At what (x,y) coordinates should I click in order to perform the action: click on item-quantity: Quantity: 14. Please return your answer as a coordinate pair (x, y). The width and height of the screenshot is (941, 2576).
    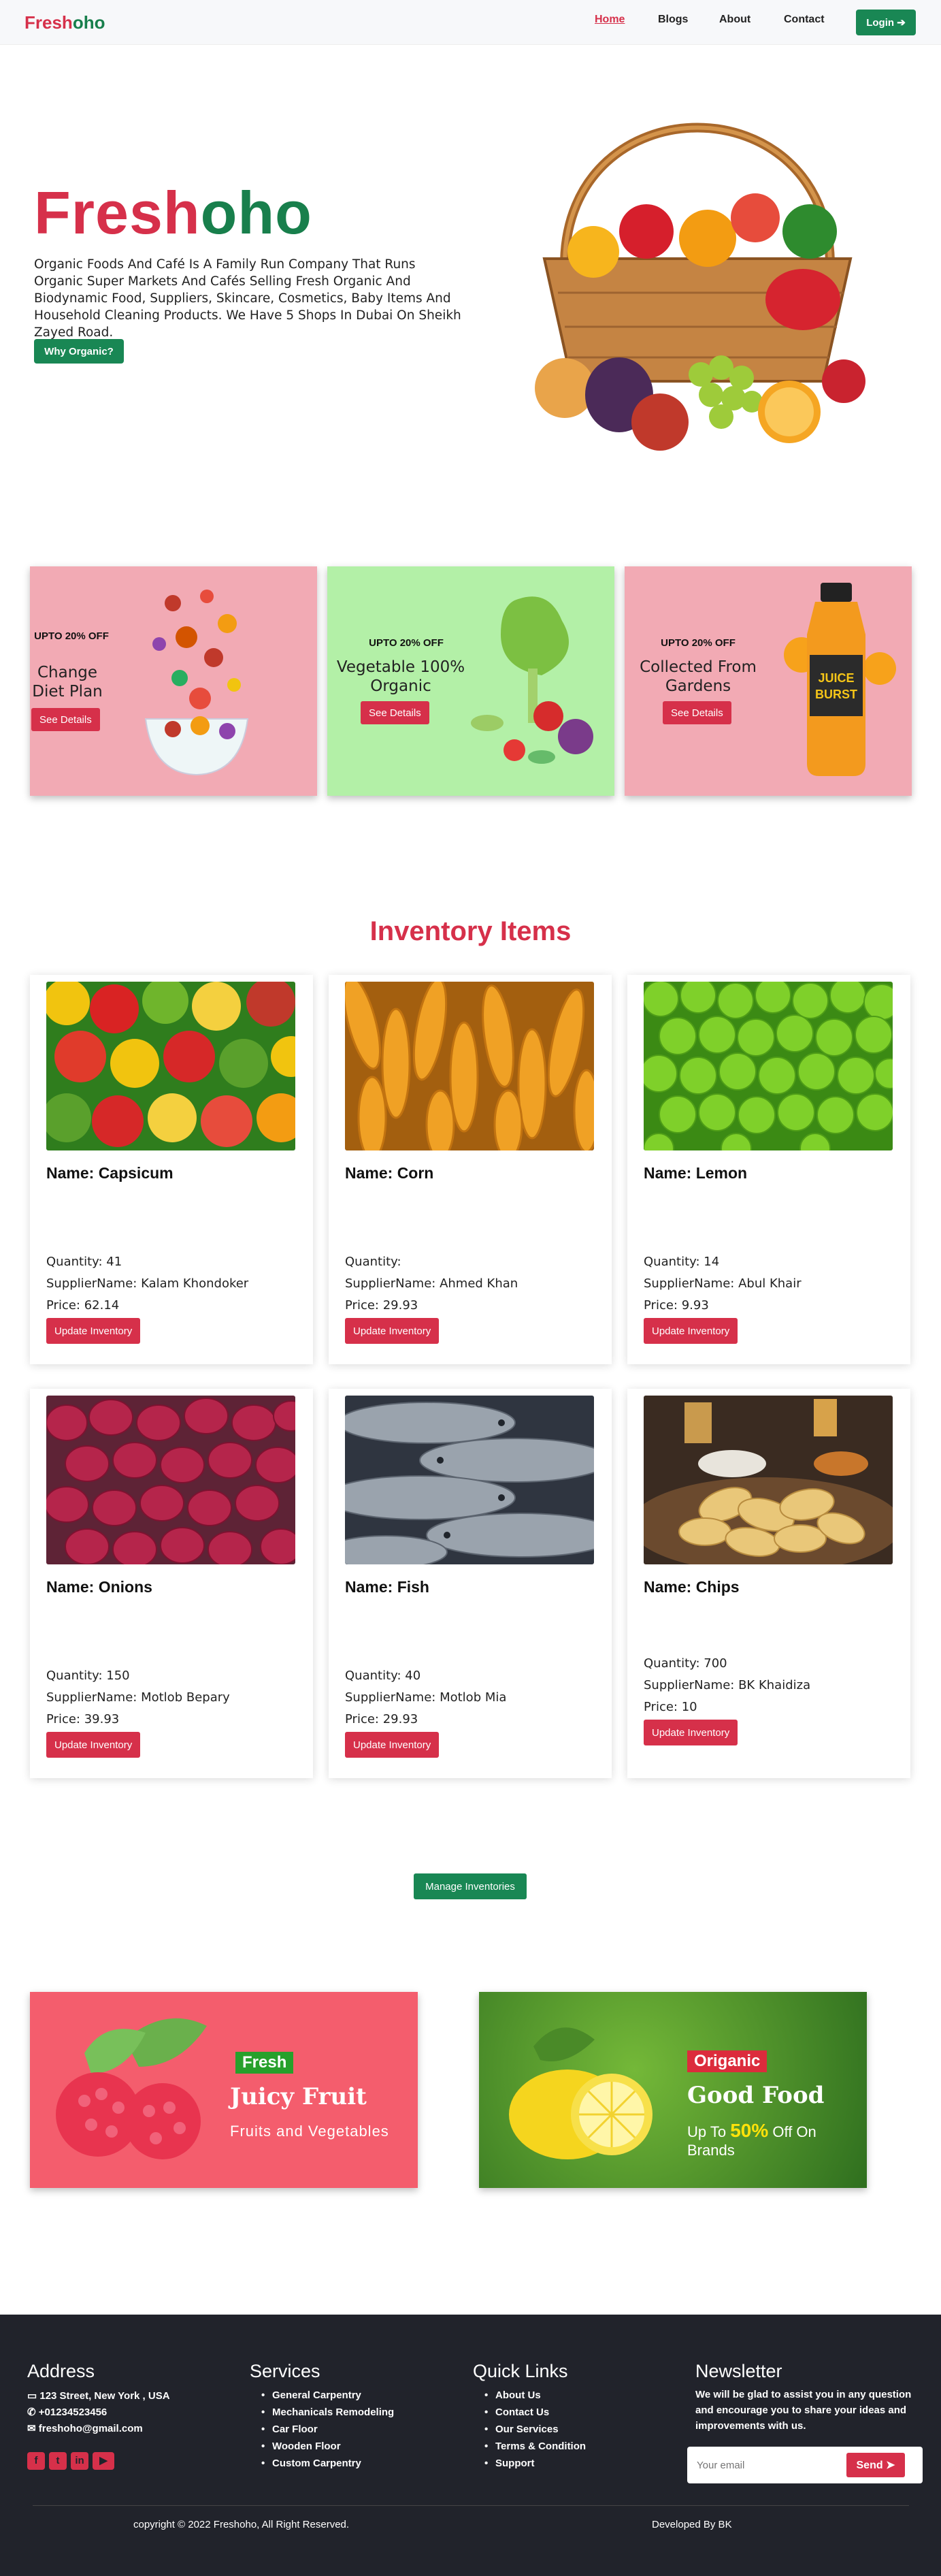
    Looking at the image, I should click on (682, 1262).